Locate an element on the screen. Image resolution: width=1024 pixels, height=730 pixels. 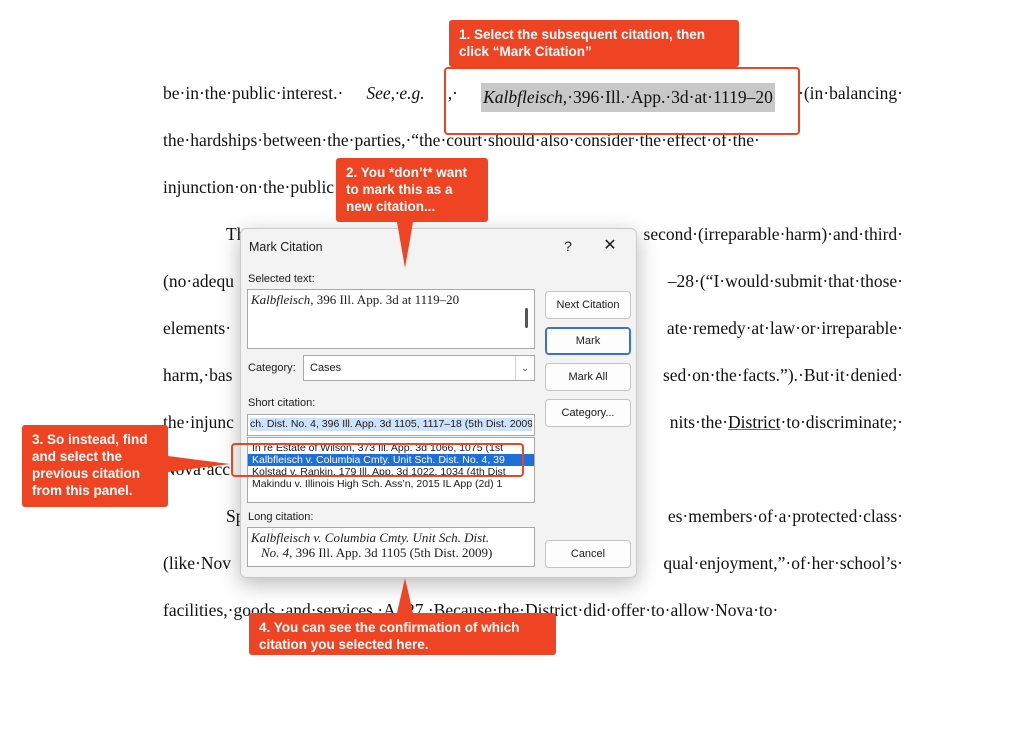
close-icon: ✕ is located at coordinates (610, 246).